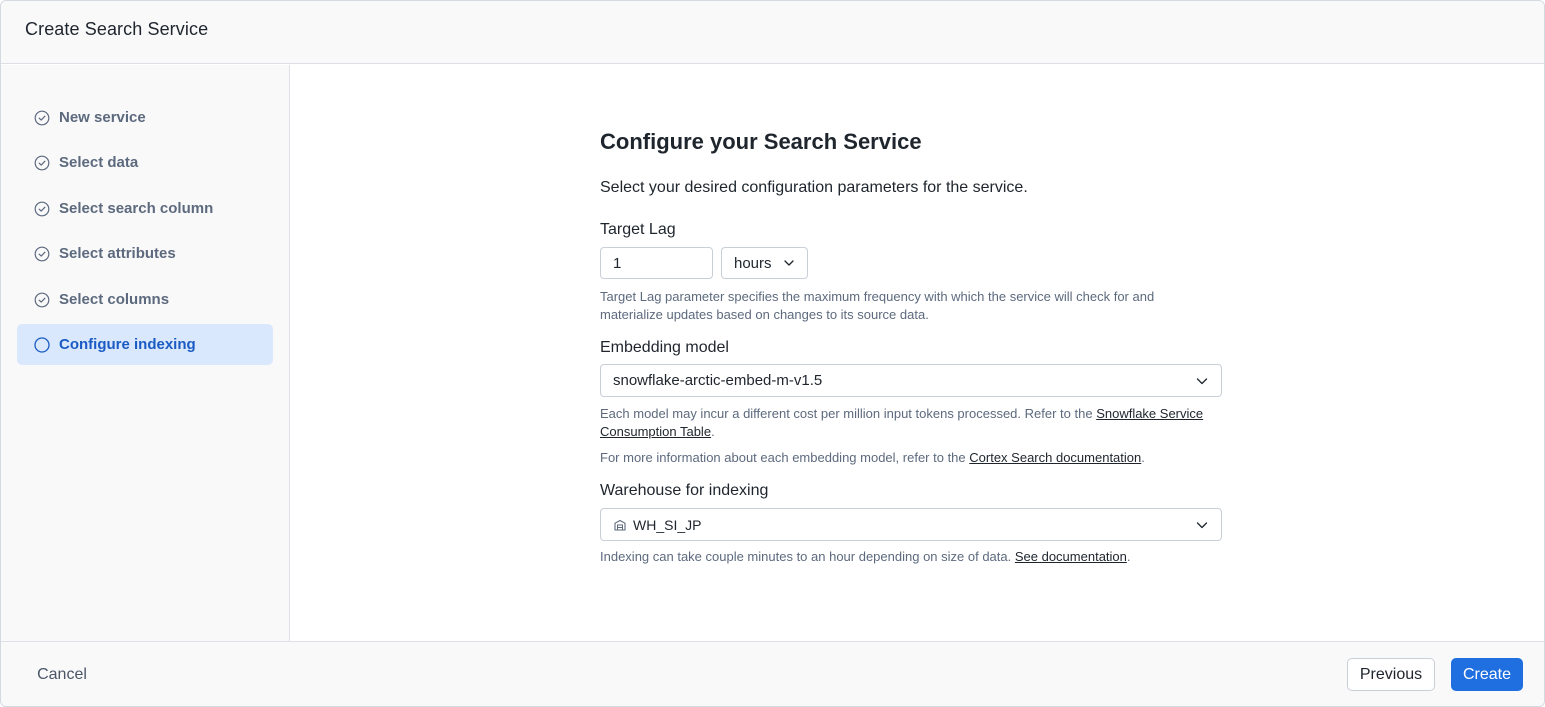 The height and width of the screenshot is (707, 1545). I want to click on step-select-attributes: Select attributes, so click(145, 253).